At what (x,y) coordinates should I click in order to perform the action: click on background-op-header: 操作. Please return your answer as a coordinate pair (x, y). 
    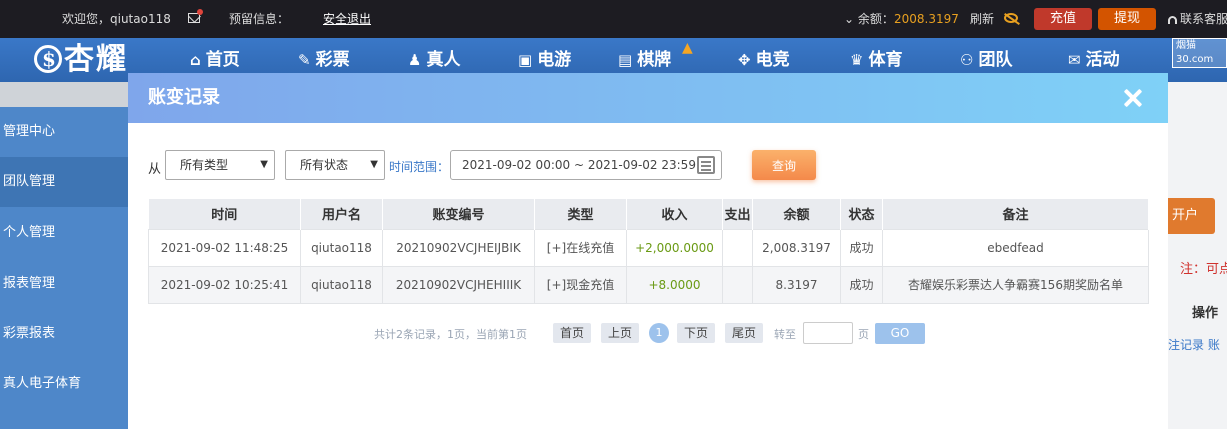
    Looking at the image, I should click on (1205, 313).